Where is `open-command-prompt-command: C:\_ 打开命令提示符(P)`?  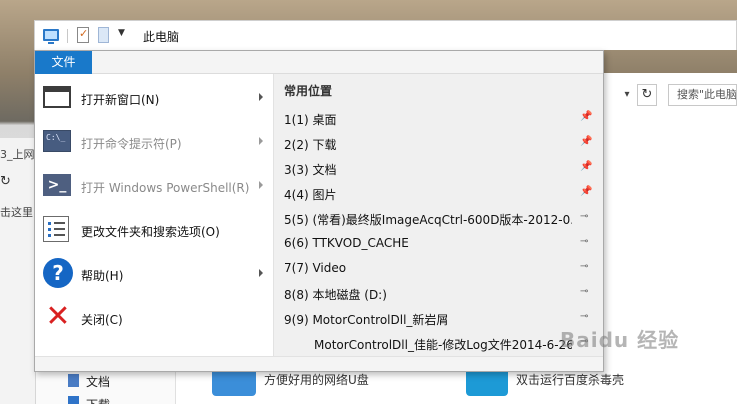
open-command-prompt-command: C:\_ 打开命令提示符(P) is located at coordinates (154, 142).